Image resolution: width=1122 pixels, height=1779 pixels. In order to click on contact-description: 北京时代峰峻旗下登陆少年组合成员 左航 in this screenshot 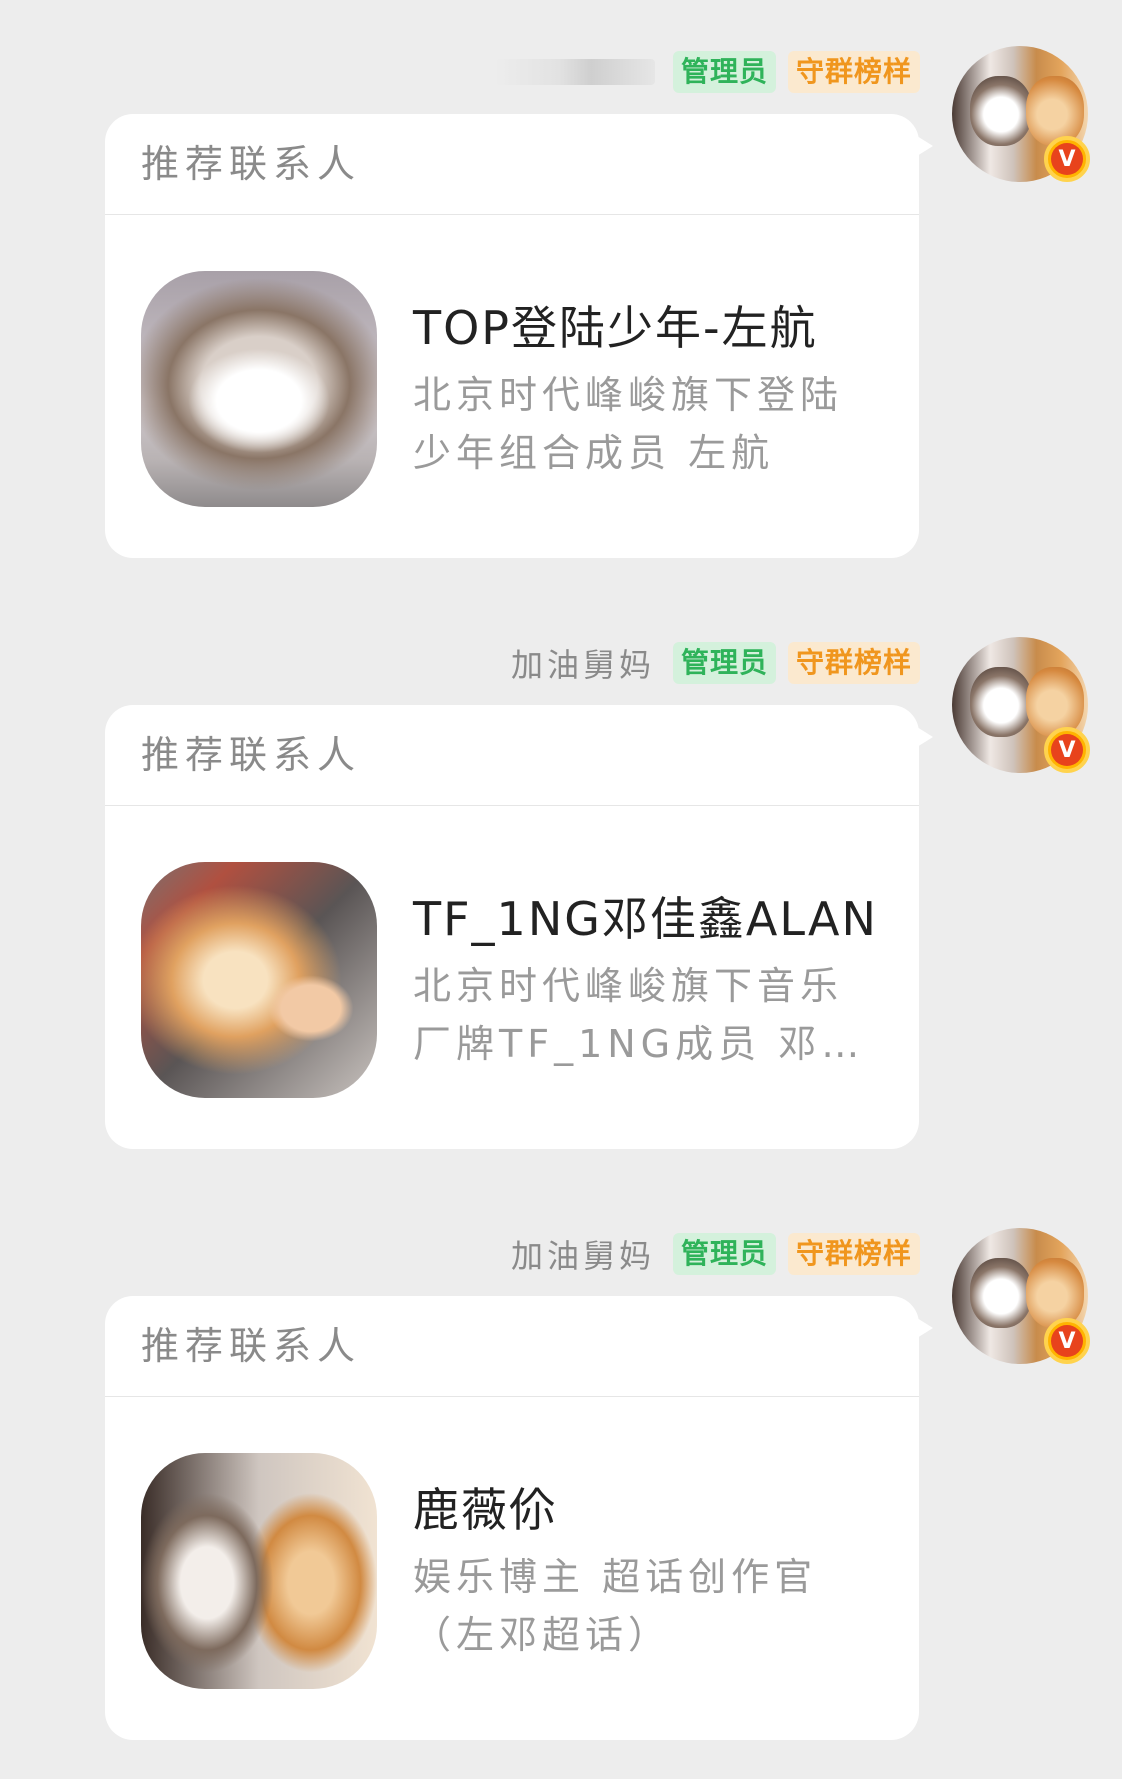, I will do `click(628, 424)`.